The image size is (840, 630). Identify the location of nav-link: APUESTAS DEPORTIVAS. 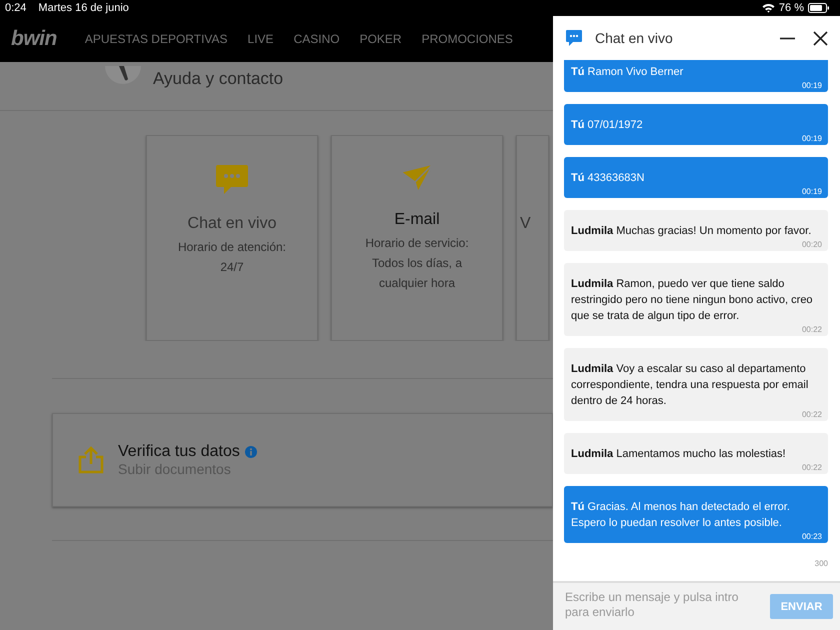
(156, 39).